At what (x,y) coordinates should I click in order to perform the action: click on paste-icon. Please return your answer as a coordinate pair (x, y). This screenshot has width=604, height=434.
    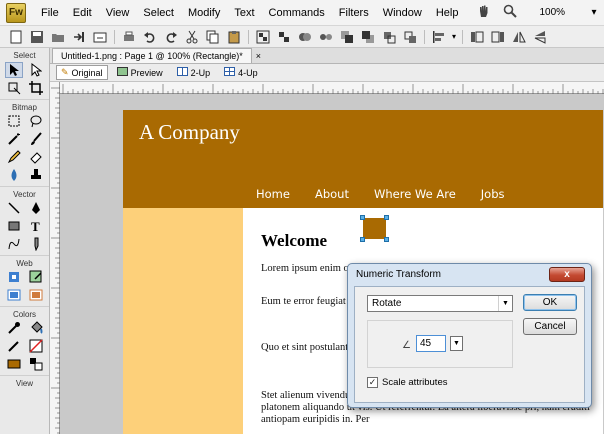
    Looking at the image, I should click on (234, 37).